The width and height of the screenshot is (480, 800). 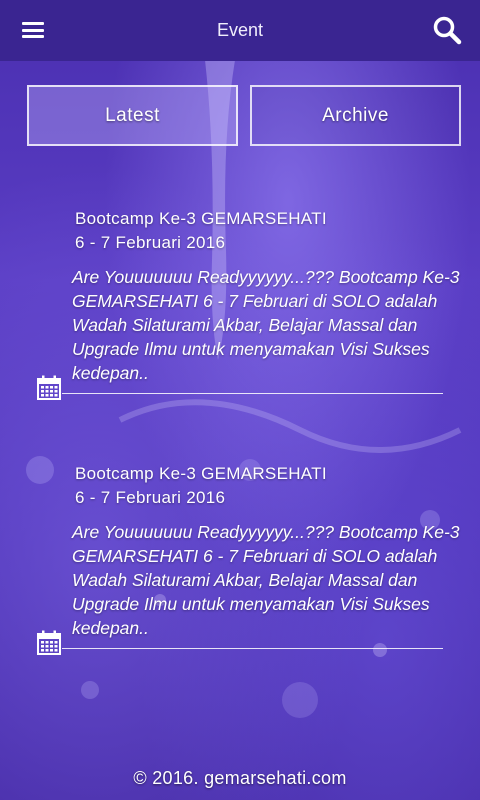 What do you see at coordinates (244, 115) in the screenshot?
I see `event-tabs: Latest Archive` at bounding box center [244, 115].